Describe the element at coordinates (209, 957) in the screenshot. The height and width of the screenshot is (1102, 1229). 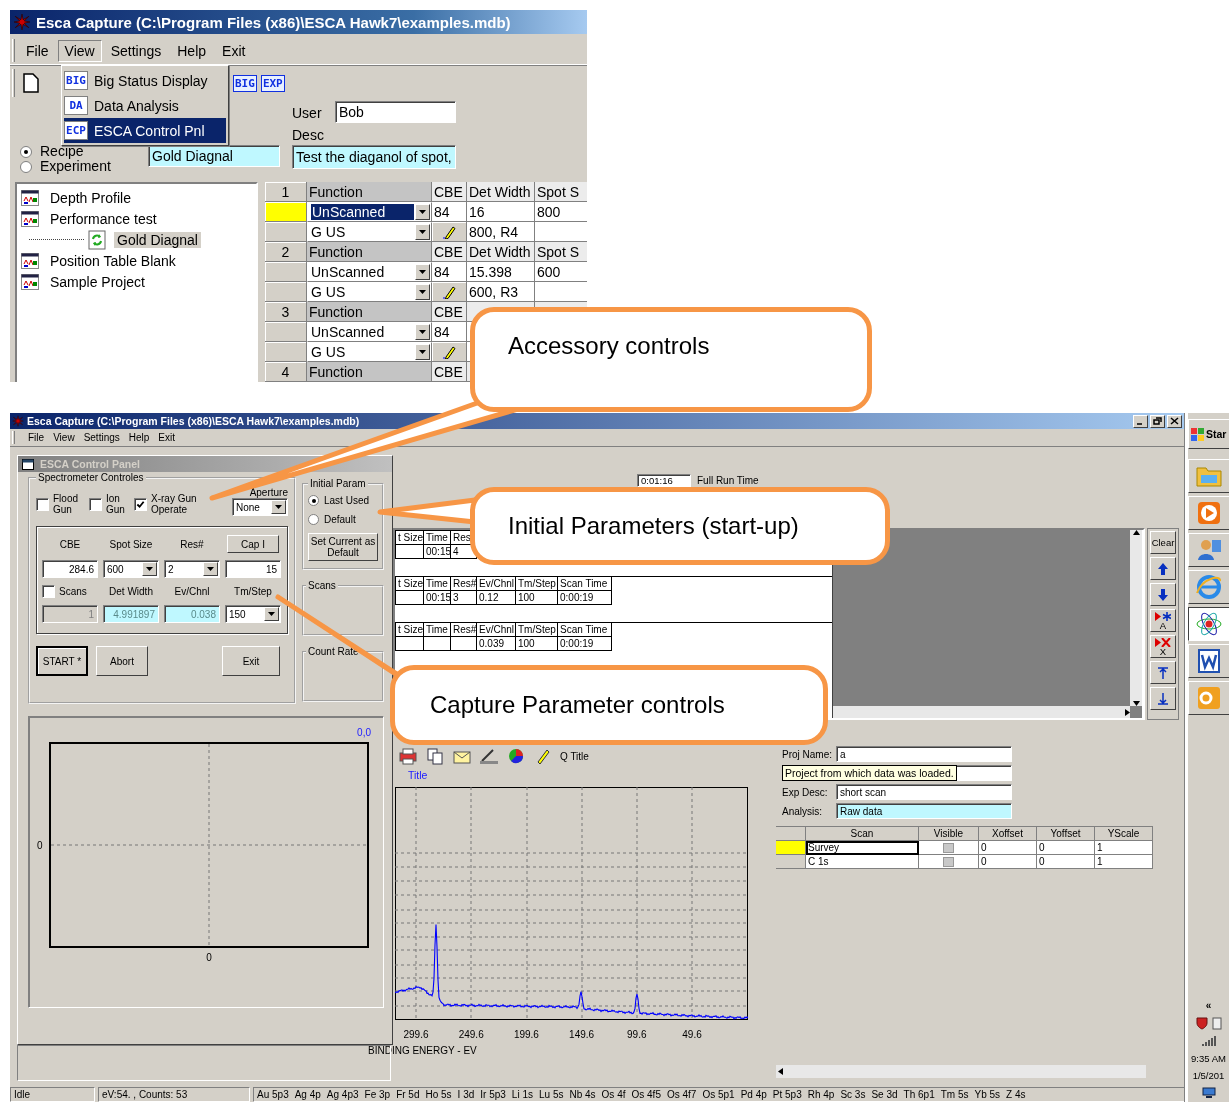
I see `axis-tick-label: 0` at that location.